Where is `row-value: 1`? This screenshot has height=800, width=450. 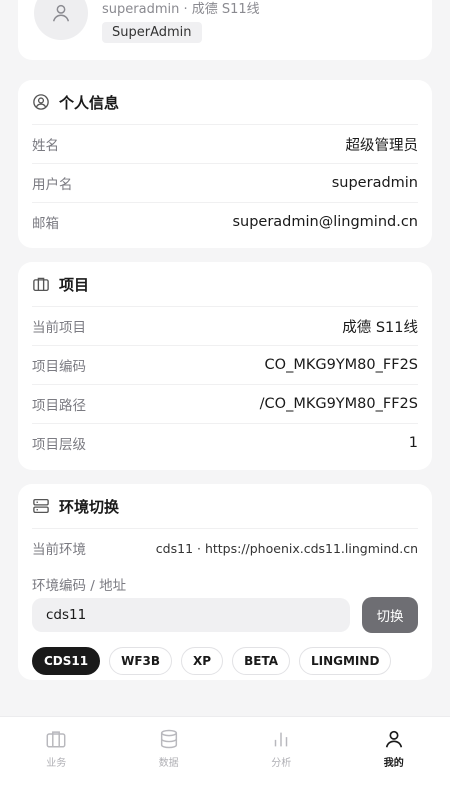
row-value: 1 is located at coordinates (413, 443).